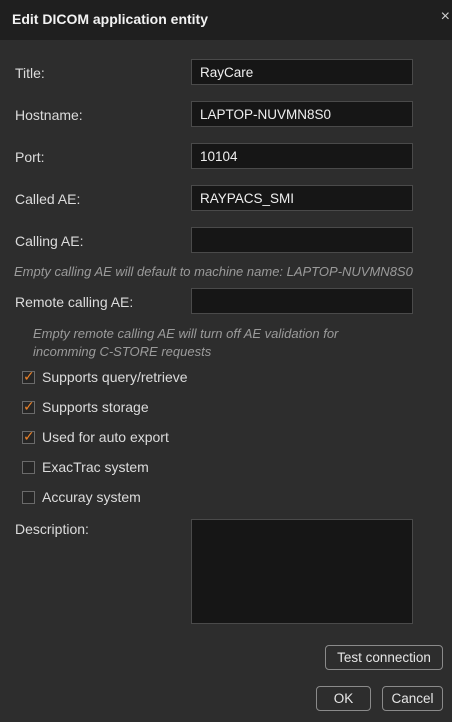 The height and width of the screenshot is (722, 452). I want to click on title-label: Title:, so click(30, 73).